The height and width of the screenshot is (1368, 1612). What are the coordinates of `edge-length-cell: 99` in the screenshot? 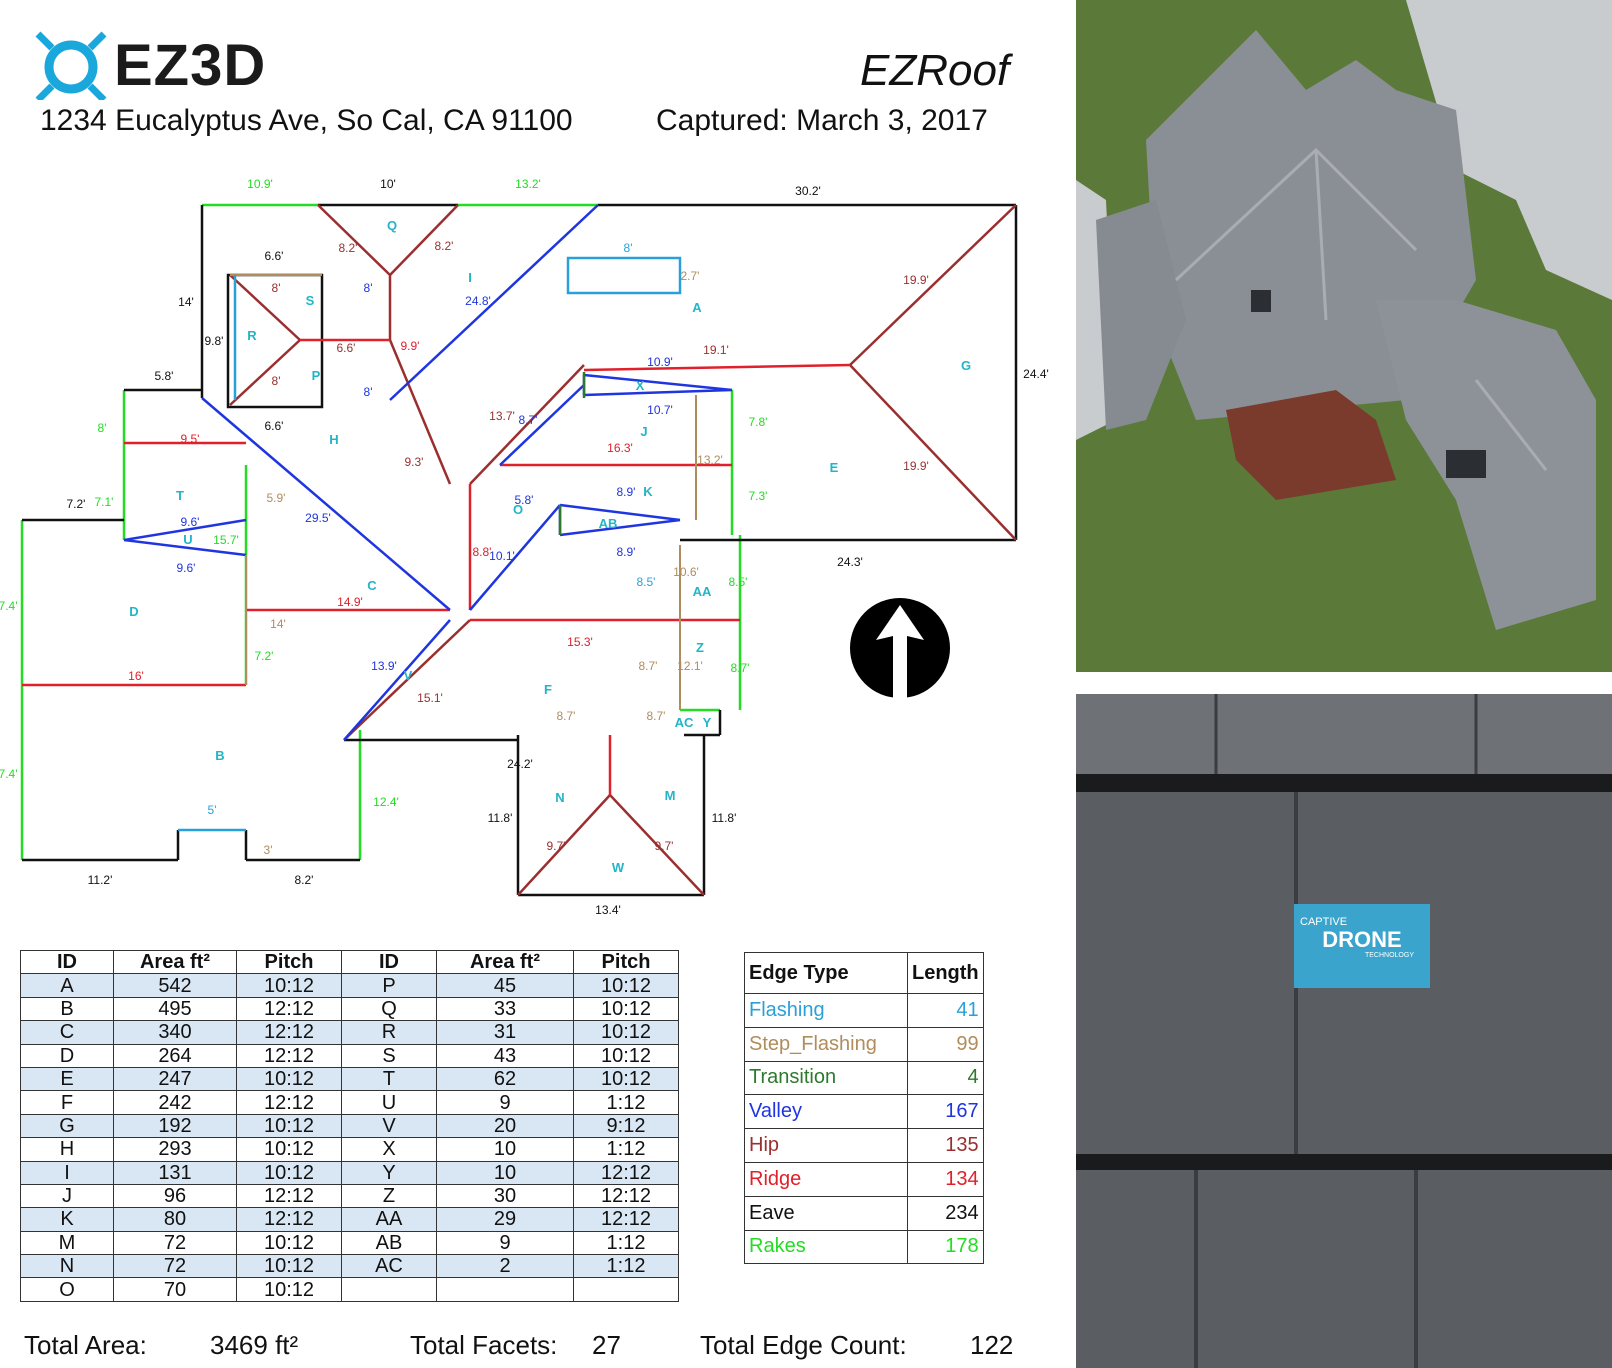 It's located at (945, 1044).